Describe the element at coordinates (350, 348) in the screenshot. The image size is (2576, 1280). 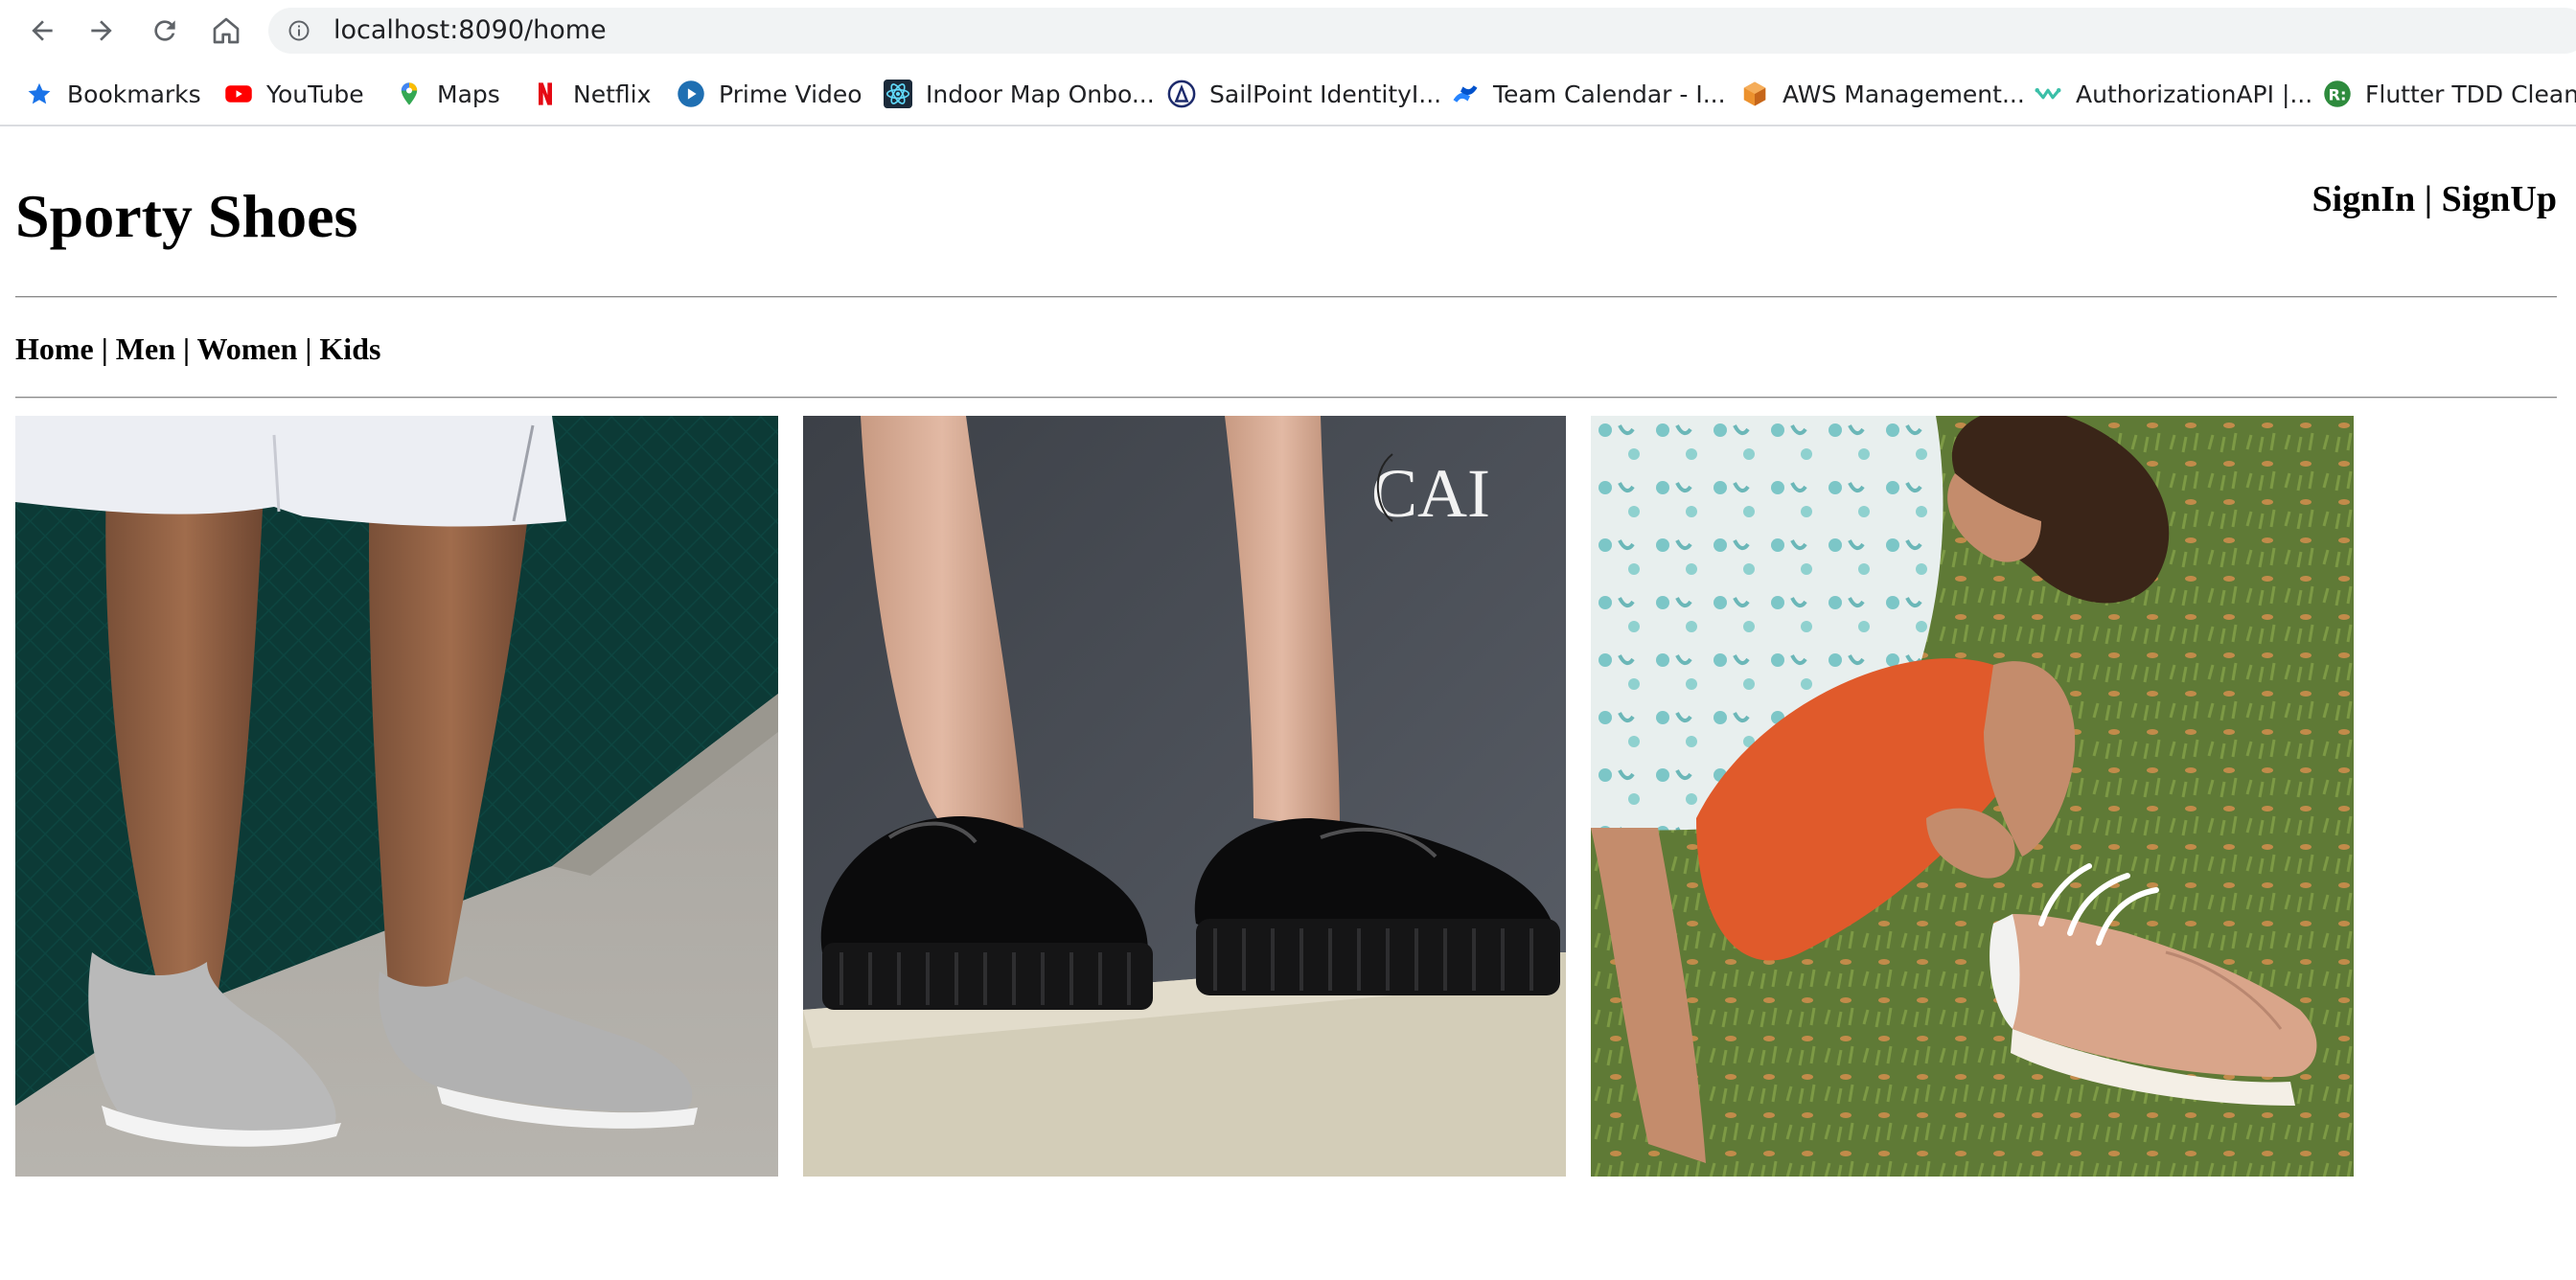
I see `nav-item-kids: Kids` at that location.